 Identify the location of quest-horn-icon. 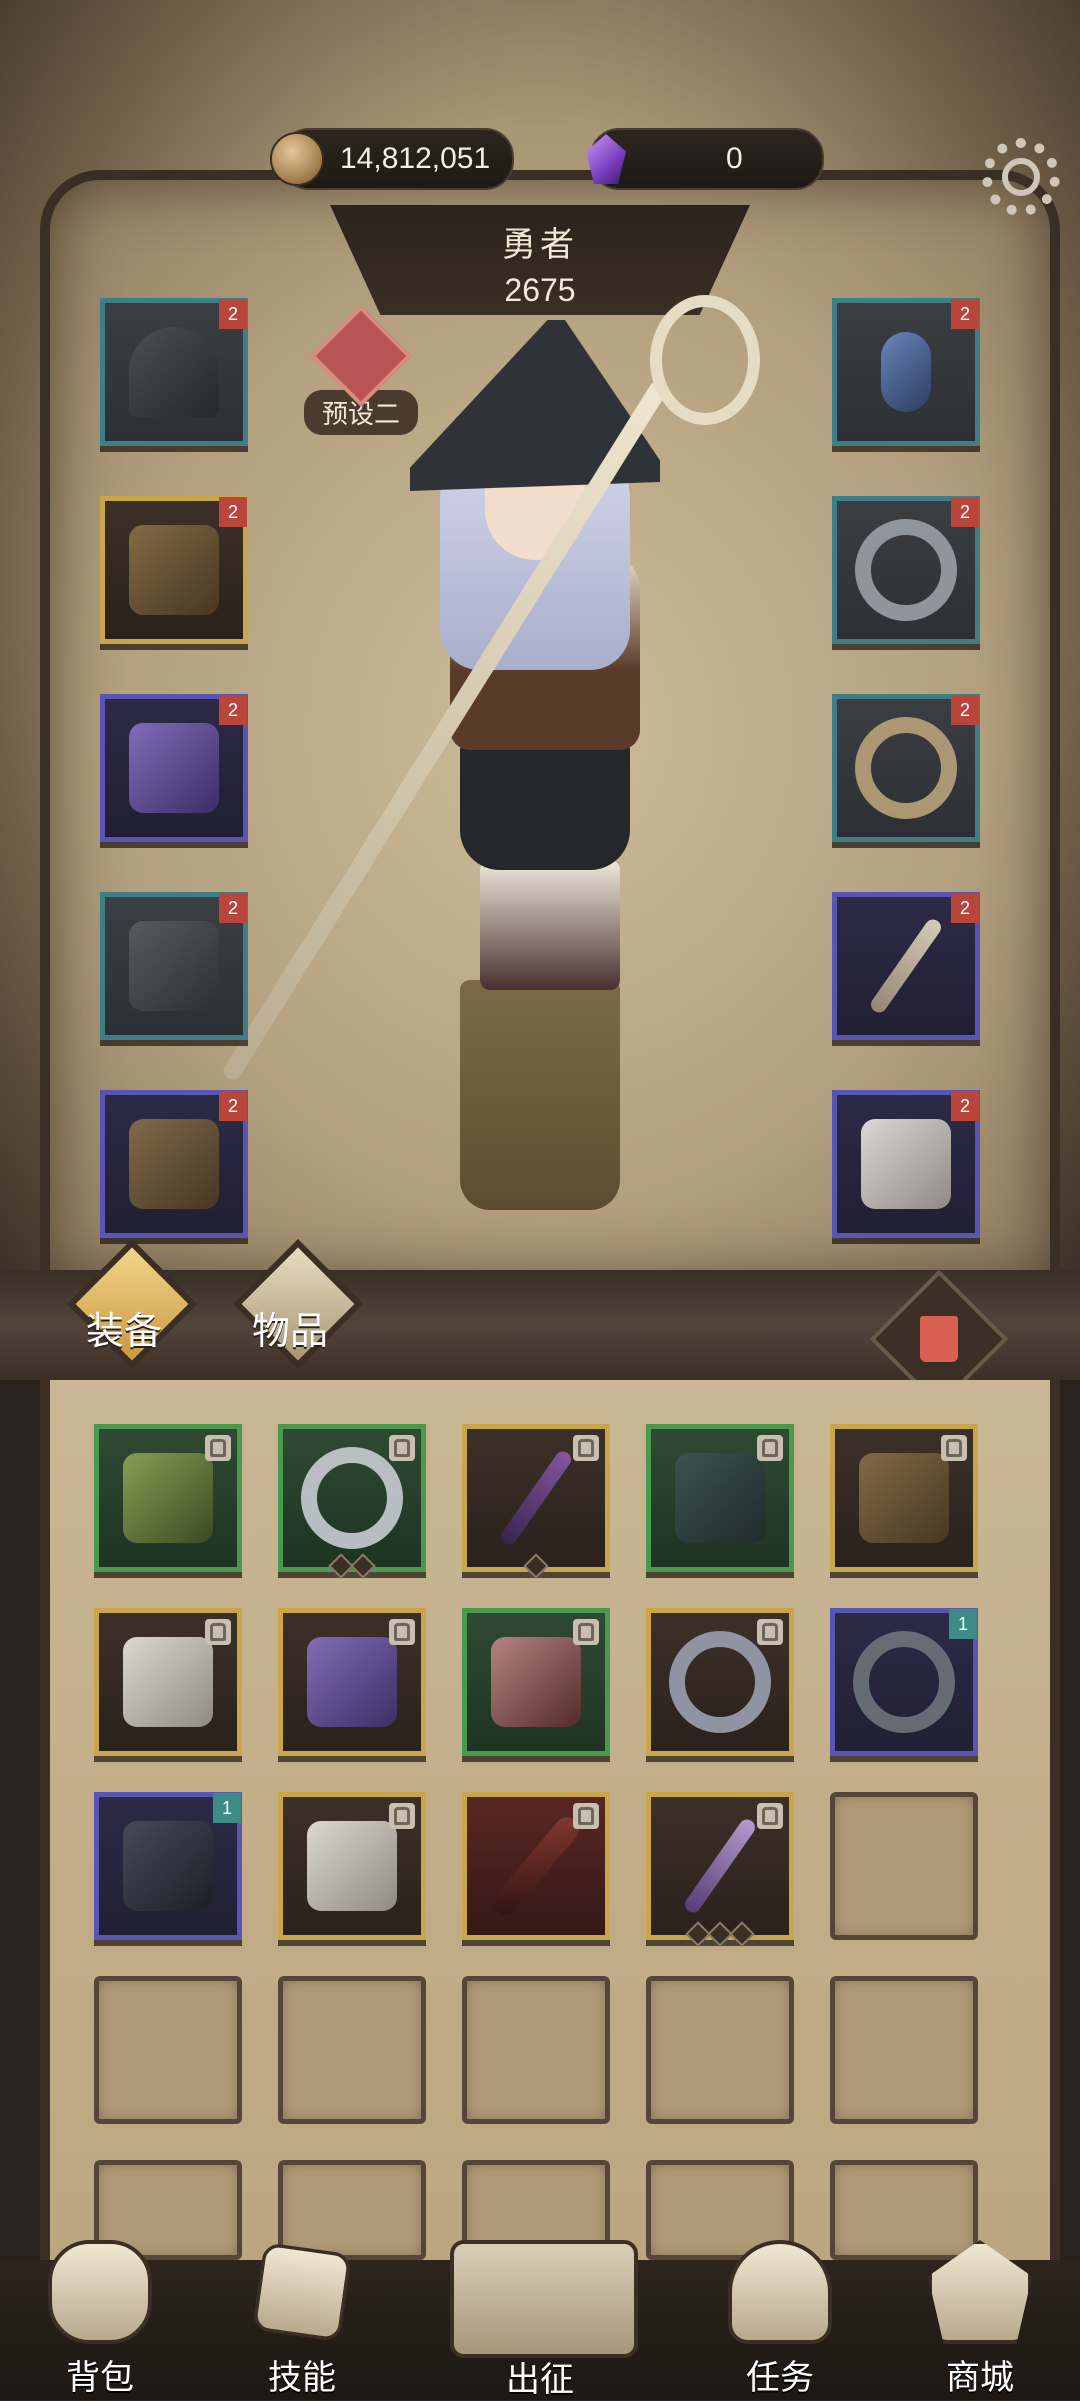
(780, 2292).